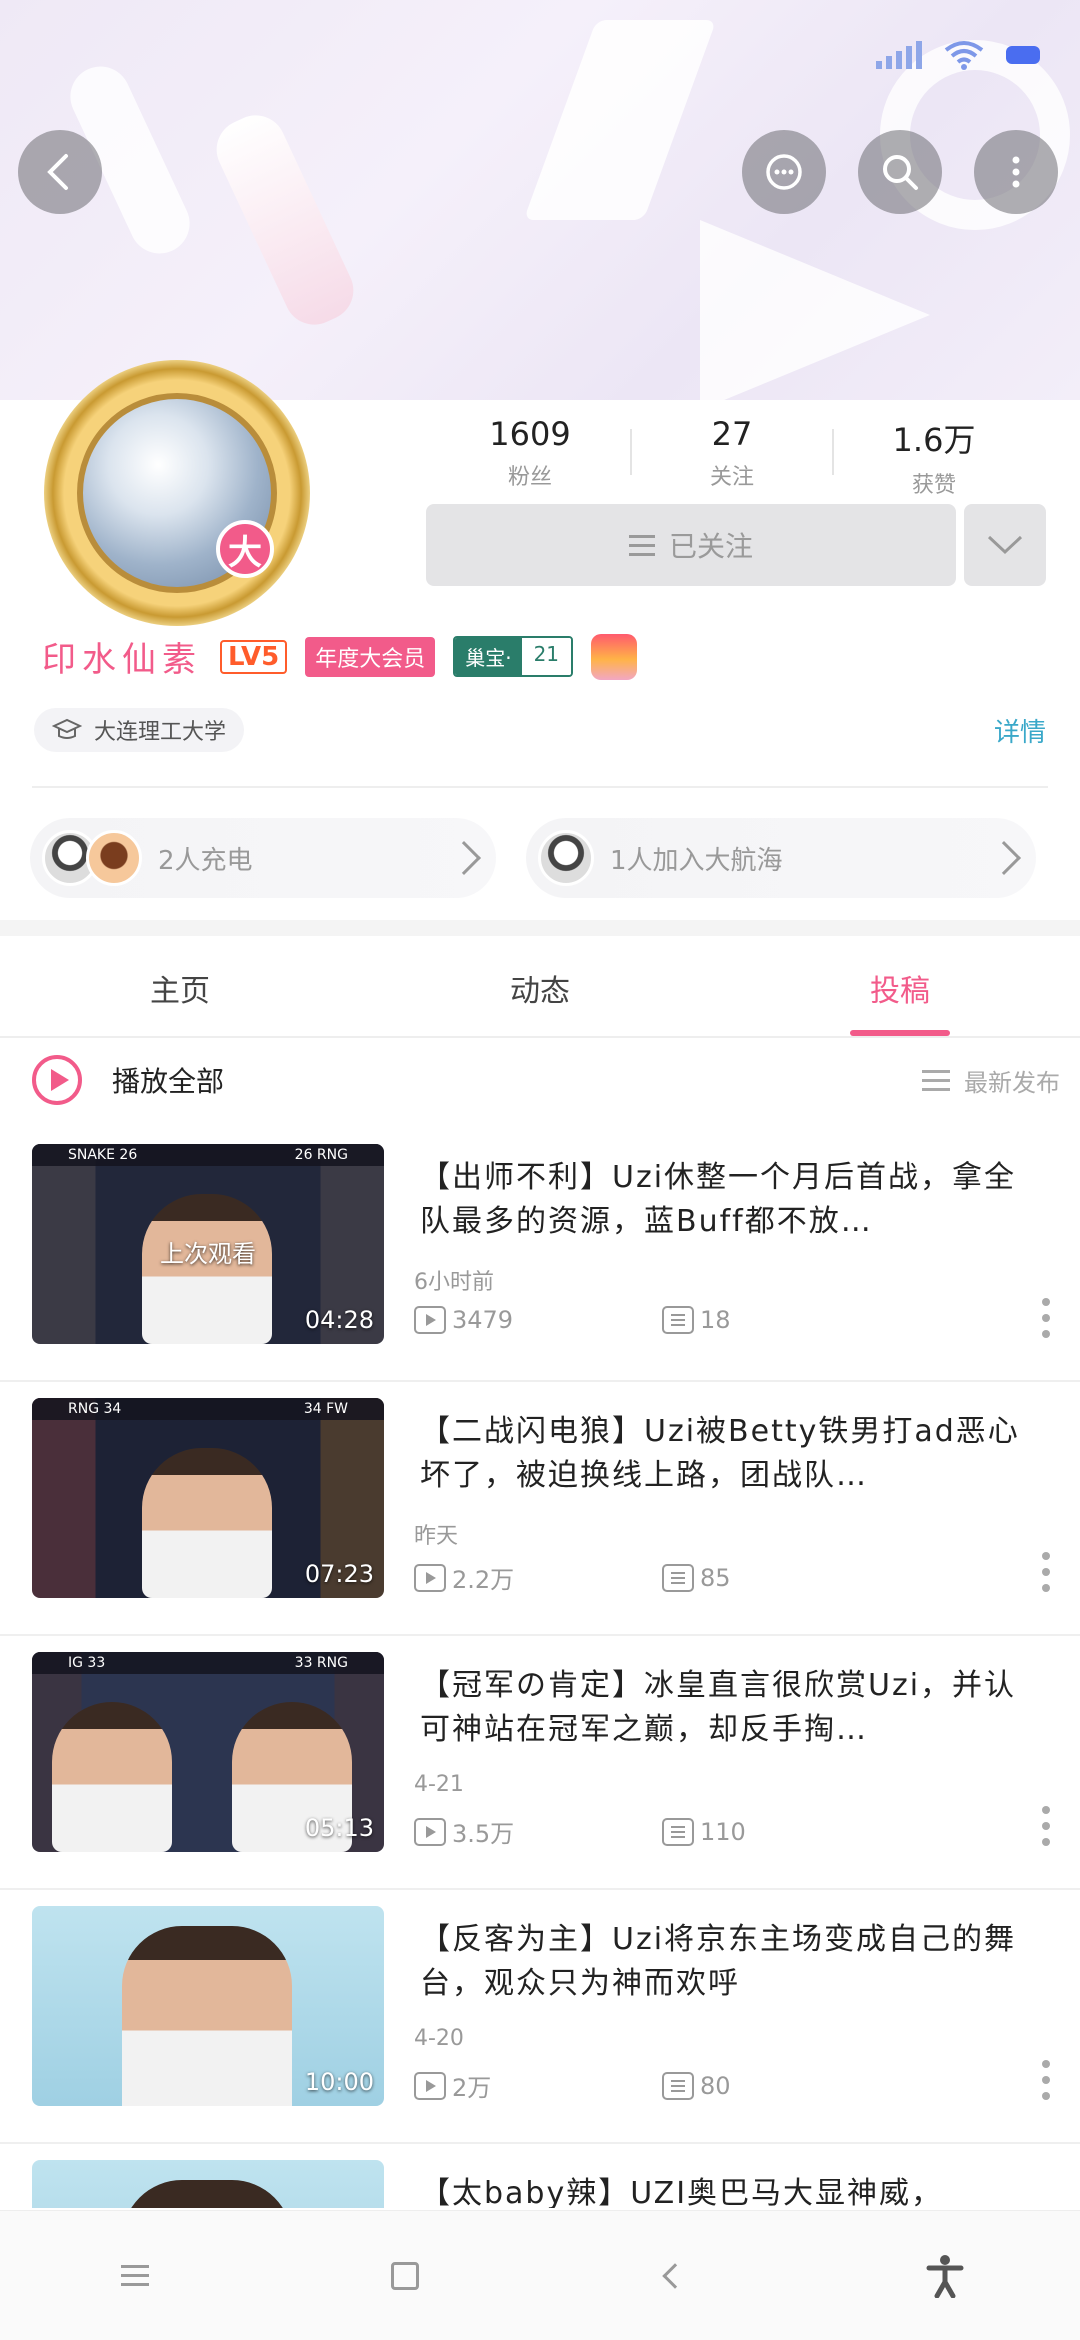  I want to click on stat-fans: 1609 粉丝, so click(530, 453).